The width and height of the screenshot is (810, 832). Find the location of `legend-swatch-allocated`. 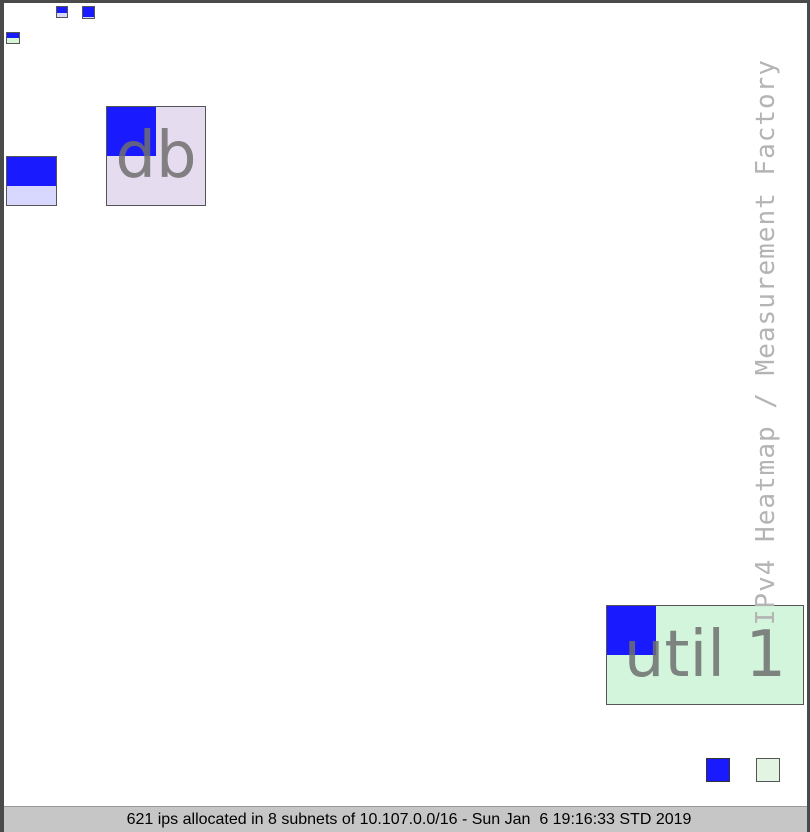

legend-swatch-allocated is located at coordinates (718, 770).